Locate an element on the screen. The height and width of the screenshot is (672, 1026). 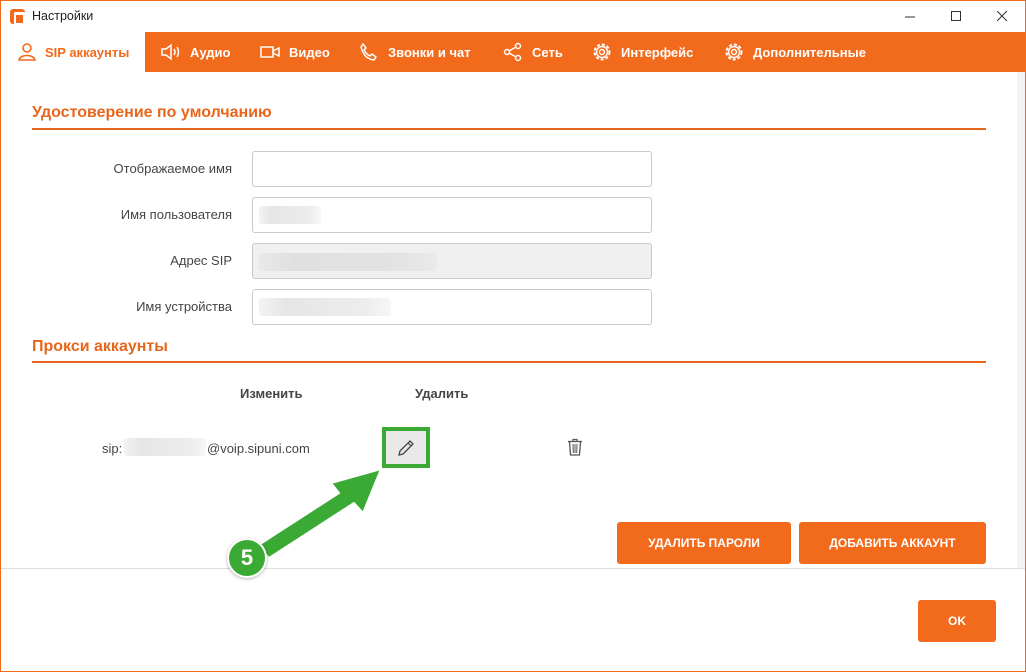
delete-account-button is located at coordinates (575, 447).